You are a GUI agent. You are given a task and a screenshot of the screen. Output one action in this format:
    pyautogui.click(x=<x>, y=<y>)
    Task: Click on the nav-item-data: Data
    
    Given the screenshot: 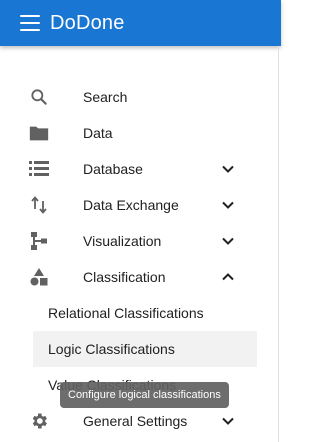 What is the action you would take?
    pyautogui.click(x=139, y=133)
    